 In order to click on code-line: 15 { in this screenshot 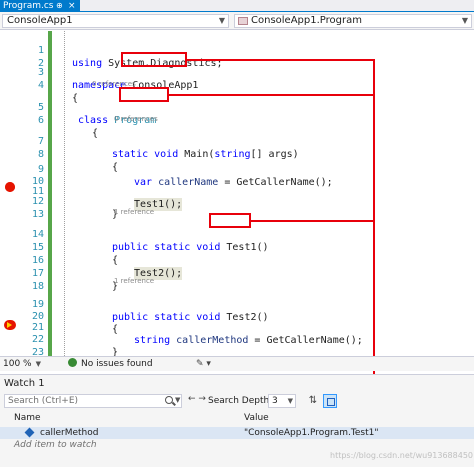, I will do `click(246, 247)`.